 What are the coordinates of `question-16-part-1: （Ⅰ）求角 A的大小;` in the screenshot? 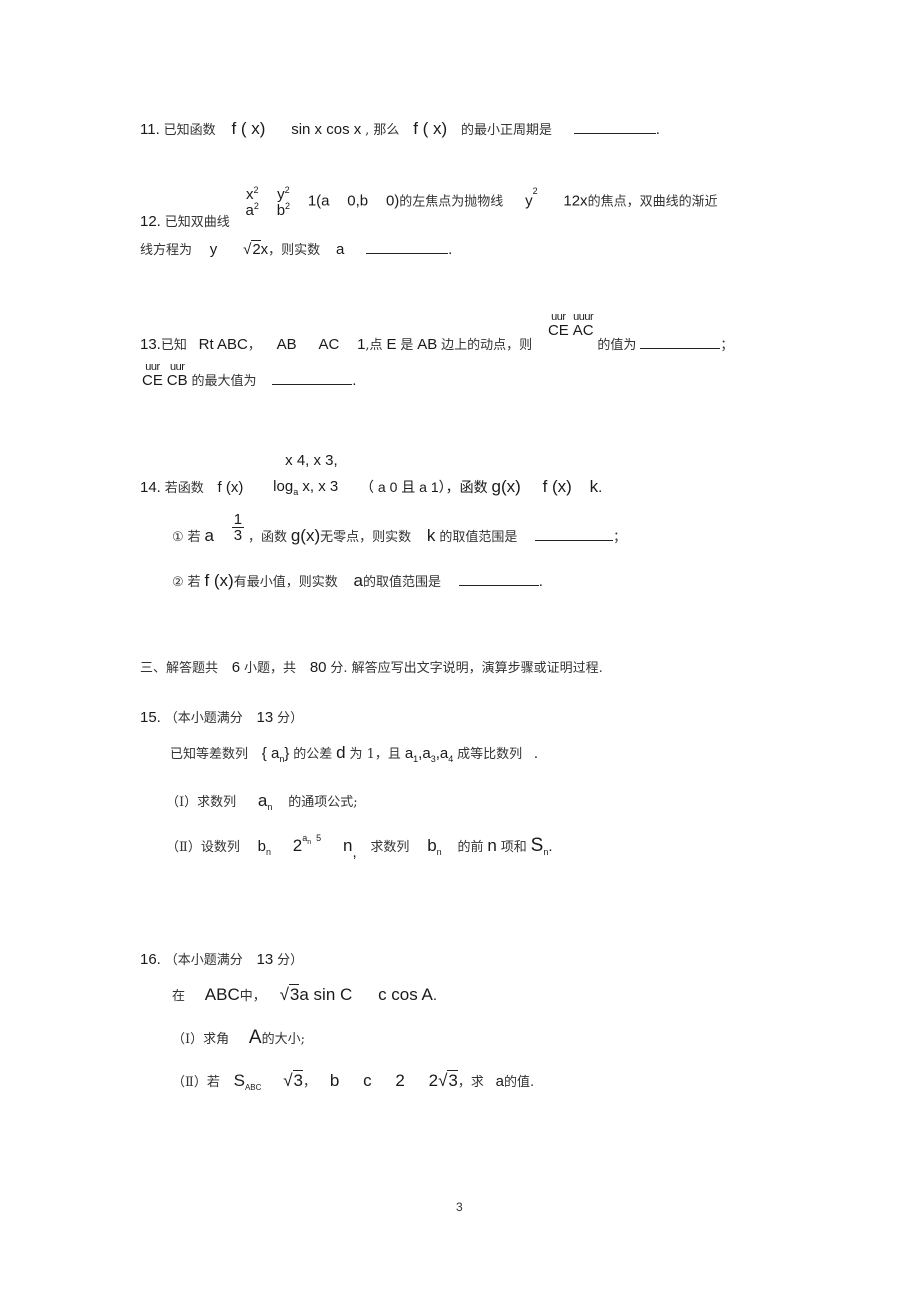 It's located at (238, 1037).